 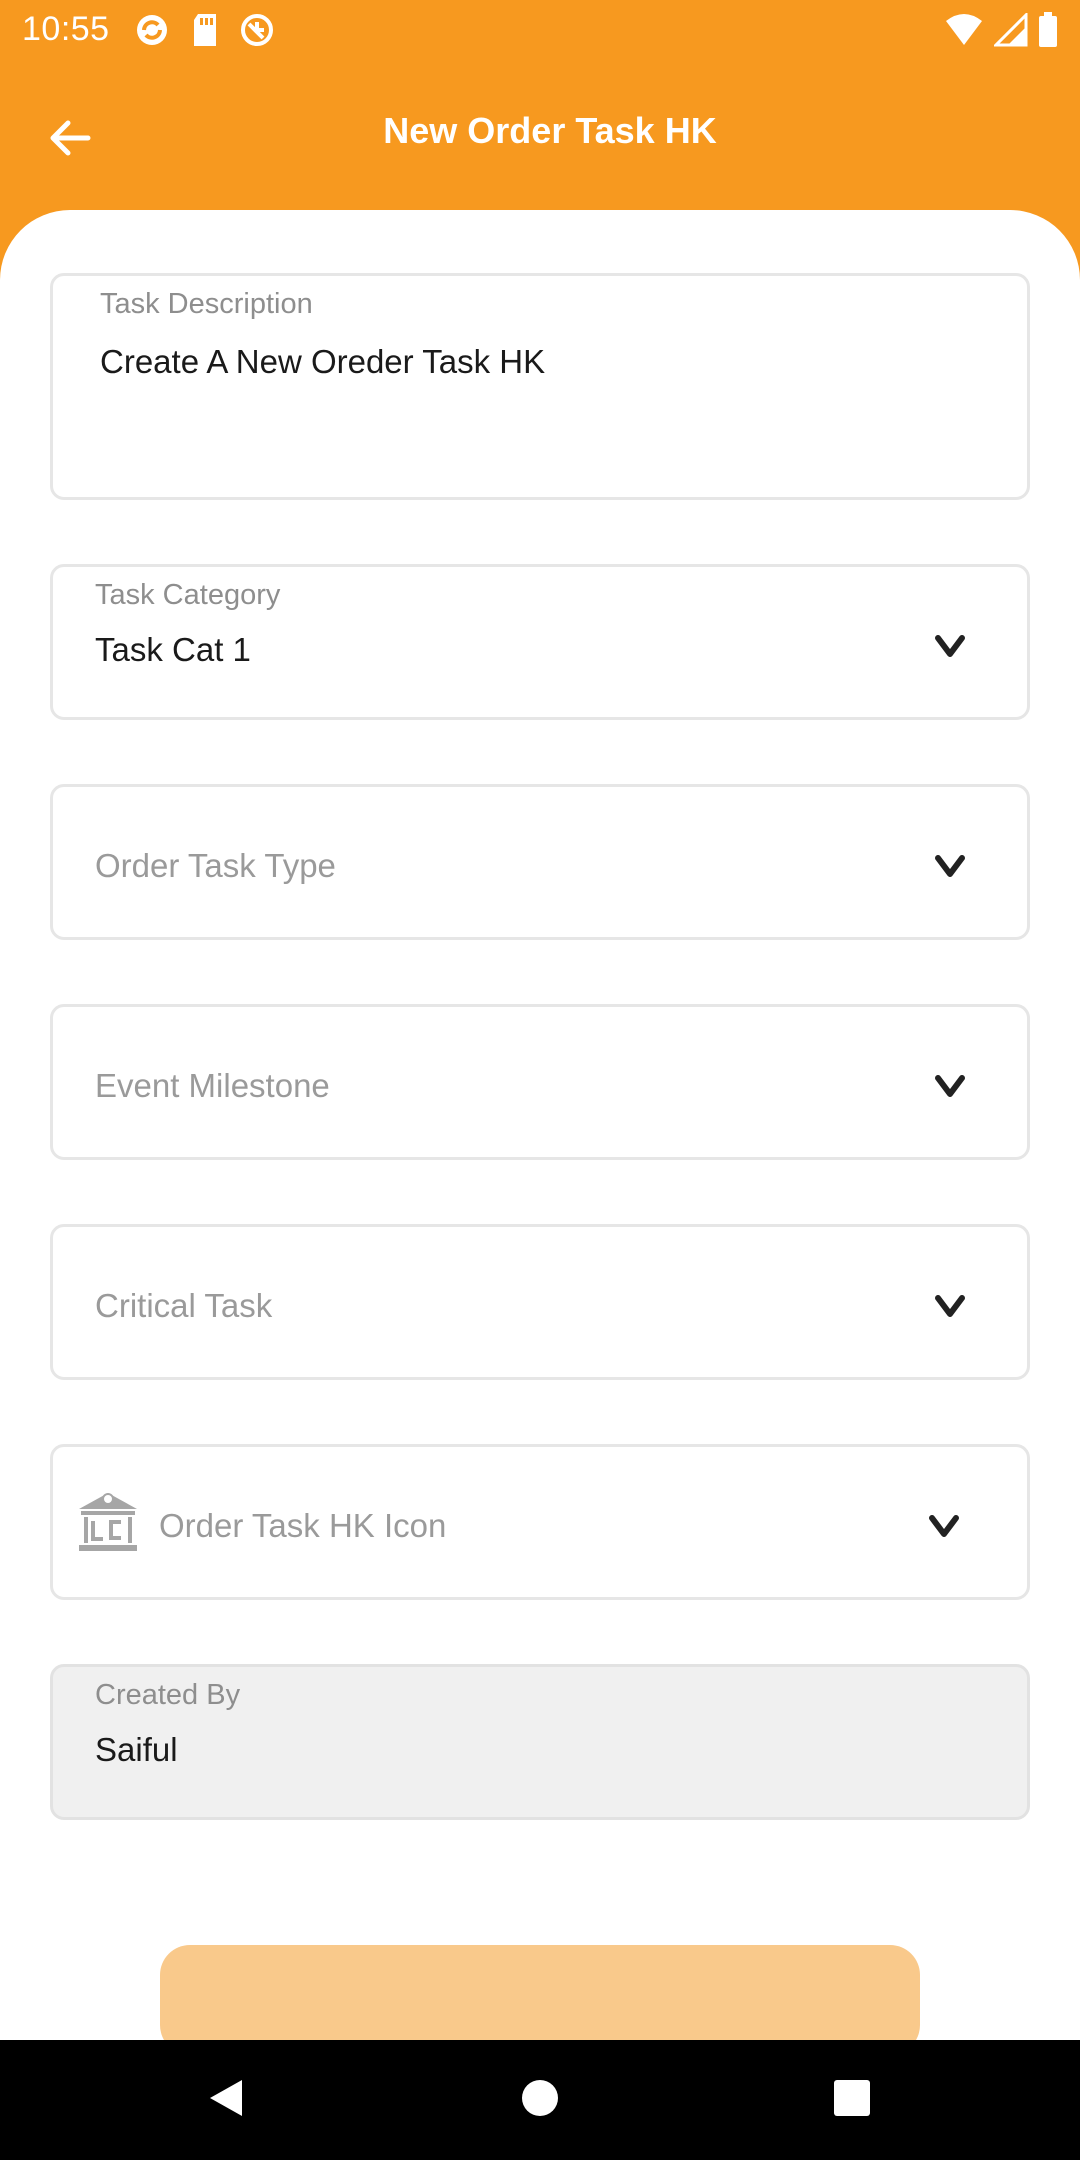 What do you see at coordinates (540, 1302) in the screenshot?
I see `critical-task-dropdown: Critical Task` at bounding box center [540, 1302].